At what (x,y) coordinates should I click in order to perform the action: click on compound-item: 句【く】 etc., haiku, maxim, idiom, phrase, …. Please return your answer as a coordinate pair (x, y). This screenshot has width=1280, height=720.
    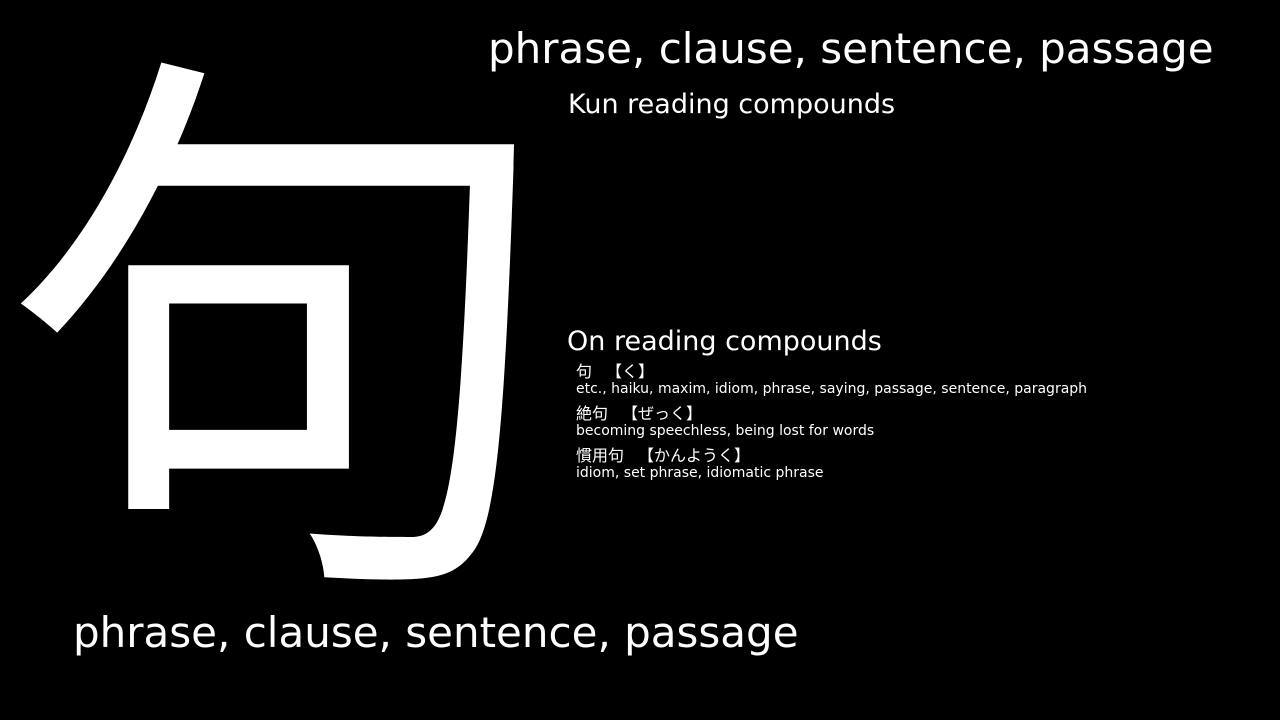
    Looking at the image, I should click on (921, 379).